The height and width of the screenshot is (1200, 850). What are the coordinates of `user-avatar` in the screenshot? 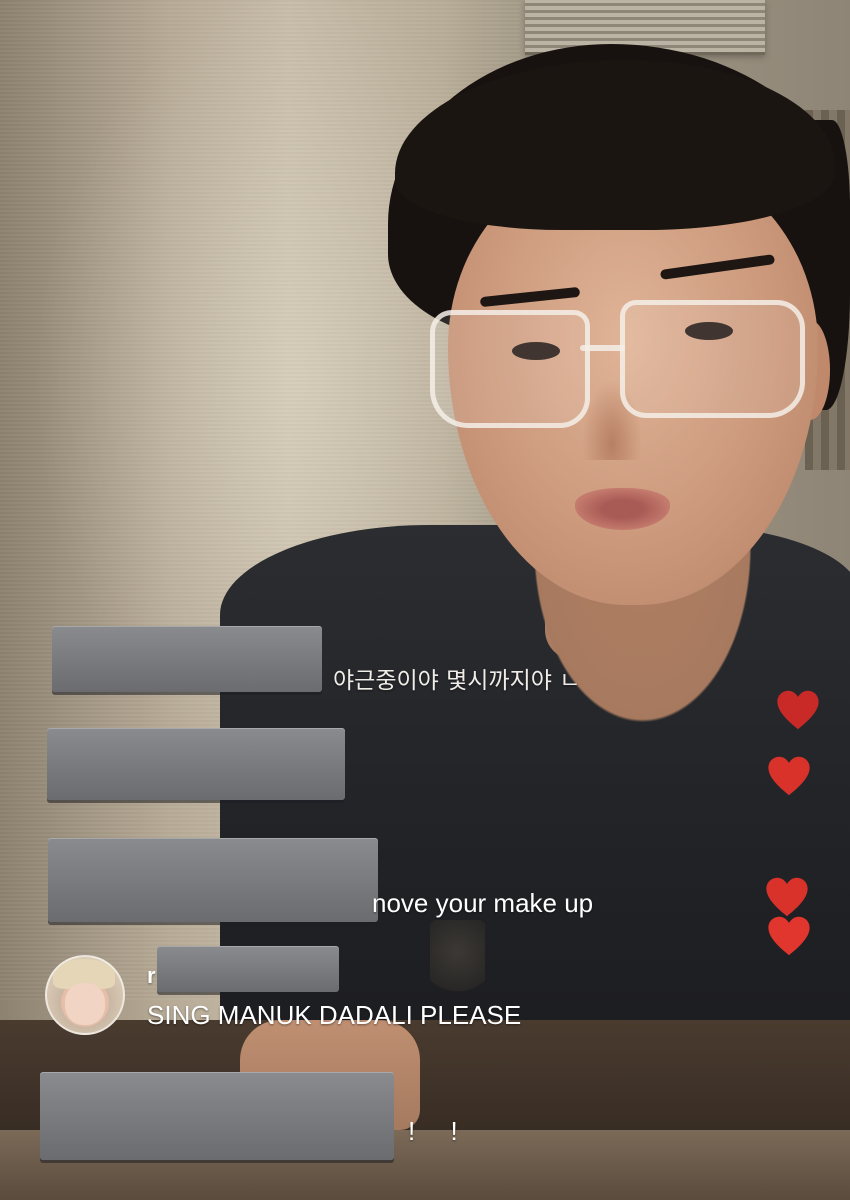 It's located at (85, 995).